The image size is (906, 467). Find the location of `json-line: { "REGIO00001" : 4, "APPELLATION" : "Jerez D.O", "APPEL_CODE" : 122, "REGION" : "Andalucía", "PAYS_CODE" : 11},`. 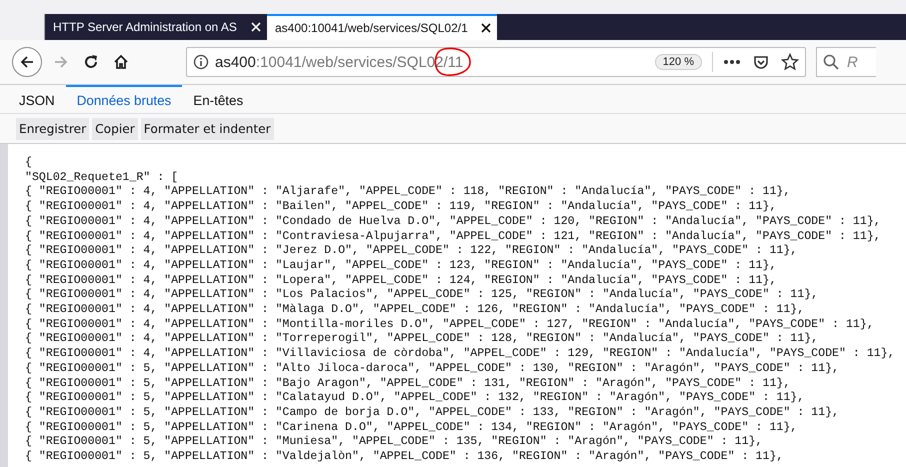

json-line: { "REGIO00001" : 4, "APPELLATION" : "Jerez D.O", "APPEL_CODE" : 122, "REGION" : "Andalucía", "PAYS_CODE" : 11}, is located at coordinates (411, 251).